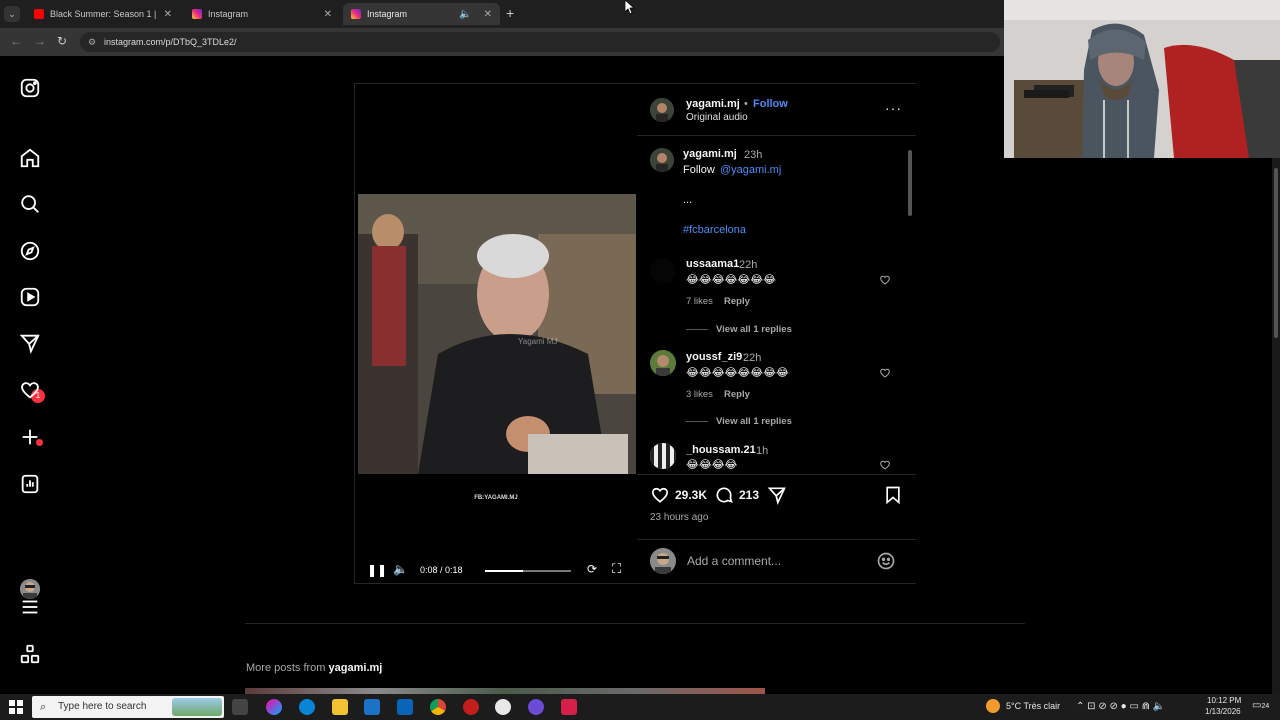 This screenshot has width=1280, height=720. What do you see at coordinates (691, 495) in the screenshot?
I see `like-count: 29.3K` at bounding box center [691, 495].